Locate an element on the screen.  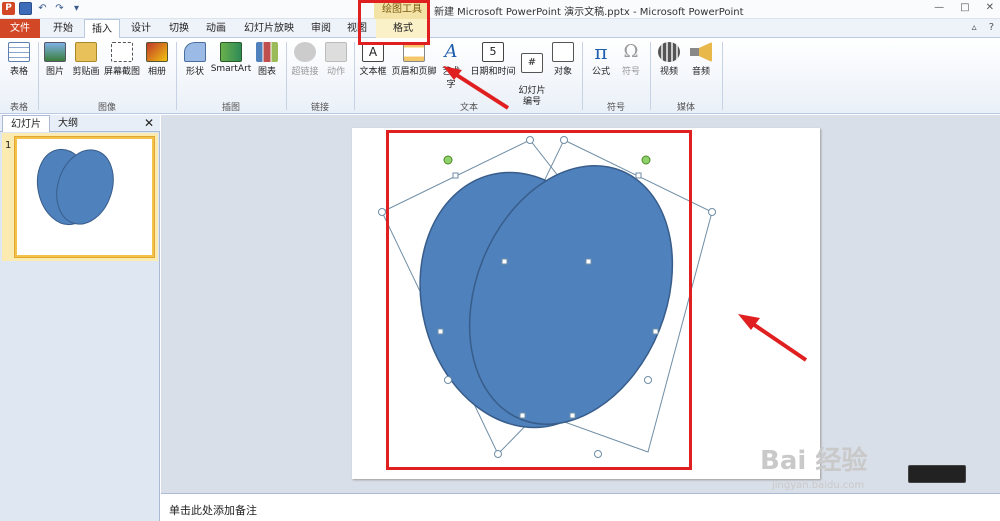
baidu-watermark-url: jingyan.baidu.com is located at coordinates (818, 485).